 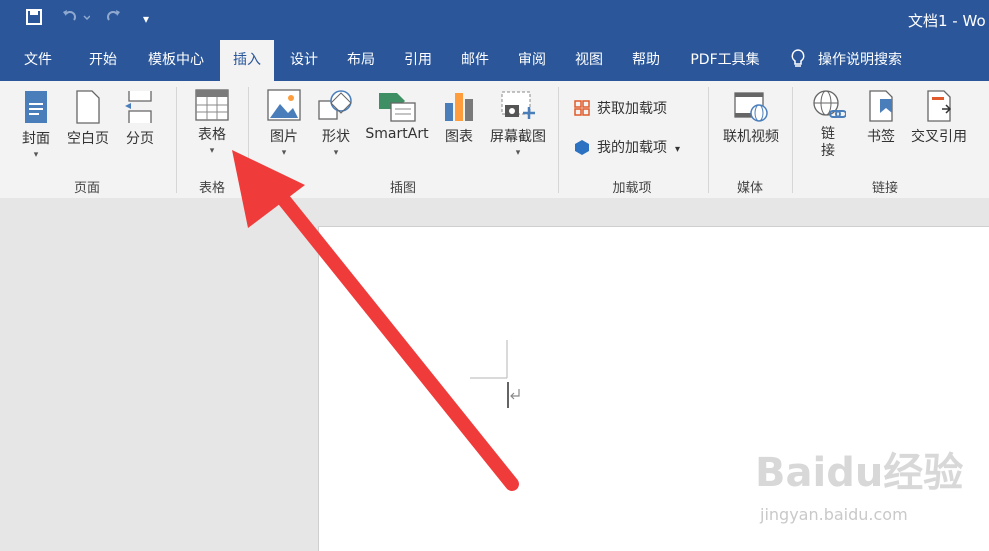 What do you see at coordinates (859, 473) in the screenshot?
I see `watermark-logo: Baidu经验` at bounding box center [859, 473].